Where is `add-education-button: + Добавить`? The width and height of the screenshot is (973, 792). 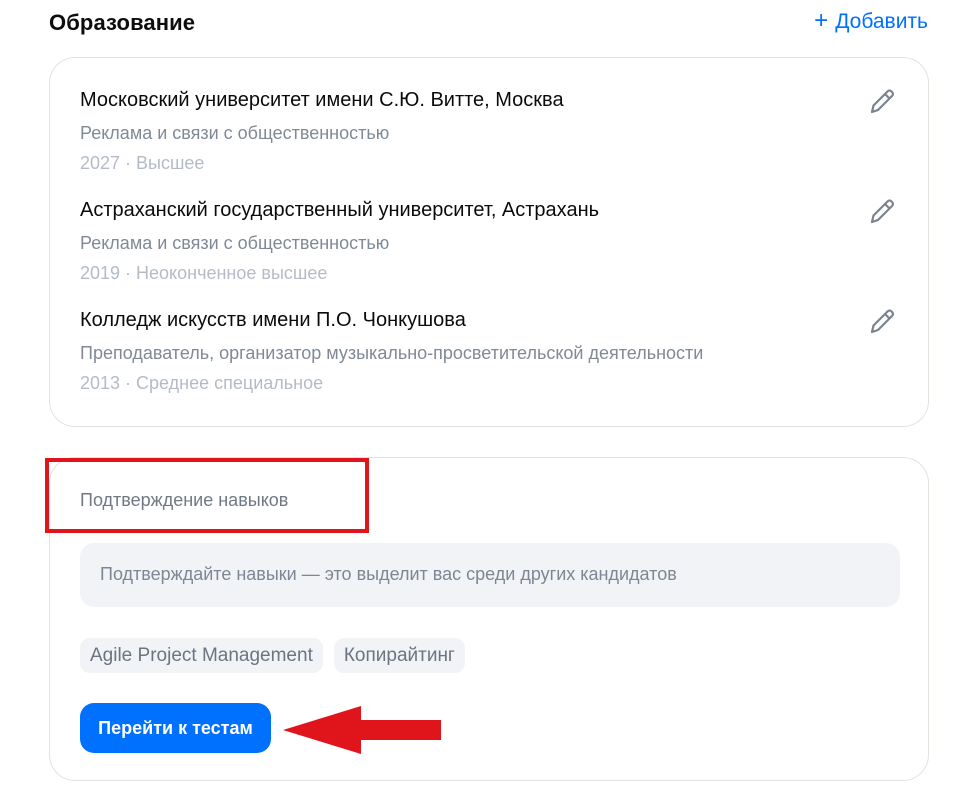 add-education-button: + Добавить is located at coordinates (871, 20).